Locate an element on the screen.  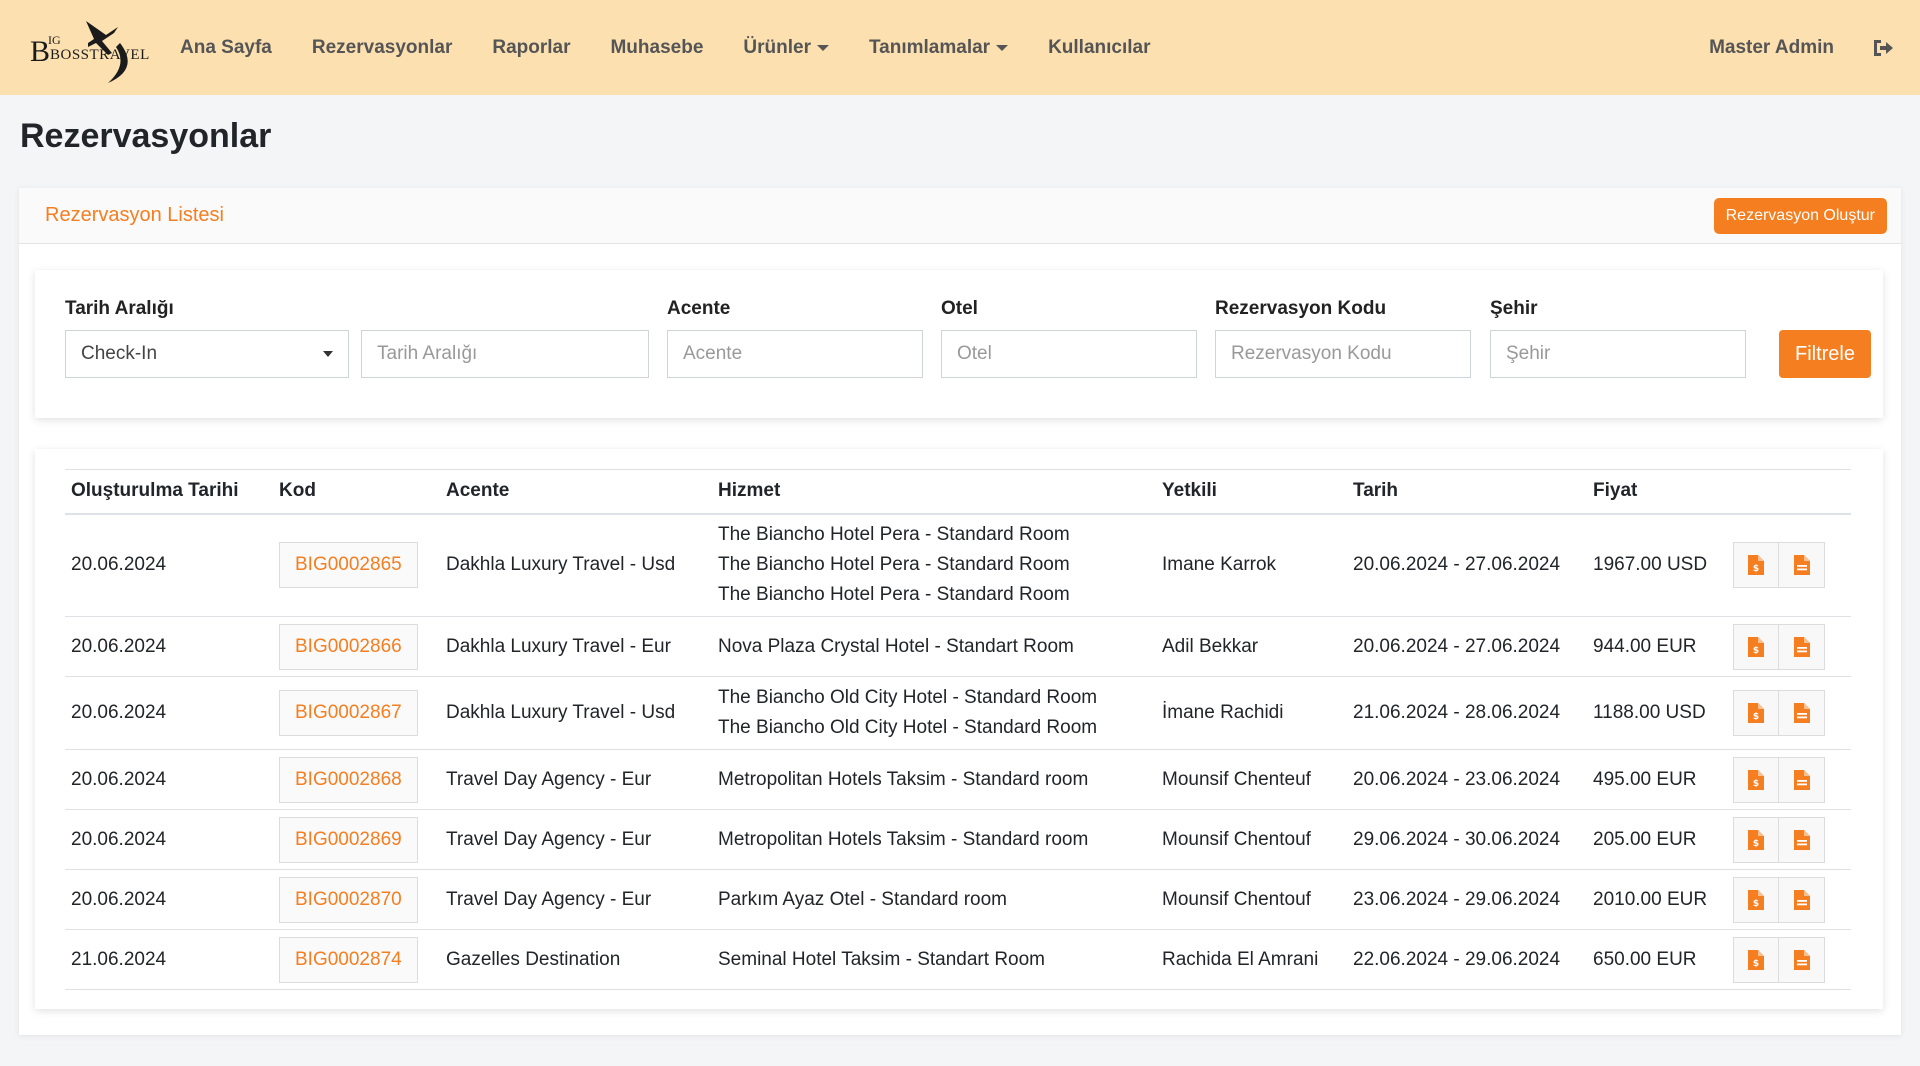
nav-item-4: Ürünler is located at coordinates (786, 48).